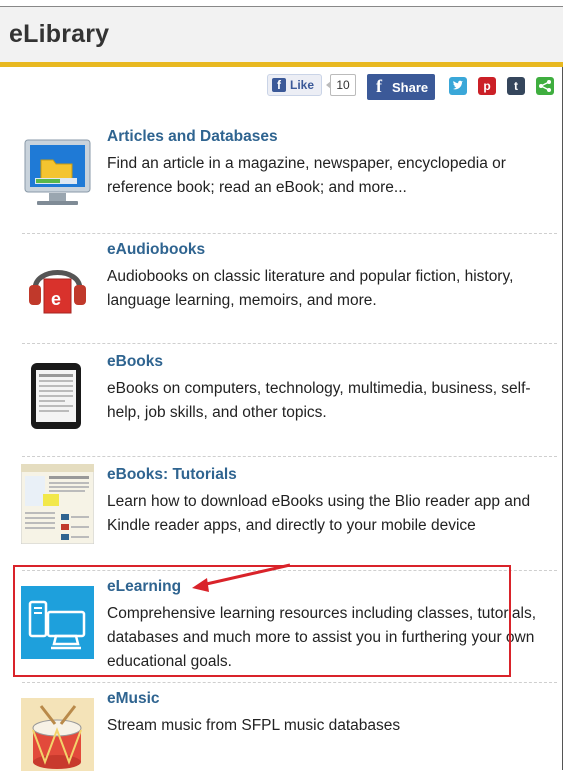 The width and height of the screenshot is (564, 776). Describe the element at coordinates (133, 699) in the screenshot. I see `item-title-emusic: eMusic` at that location.